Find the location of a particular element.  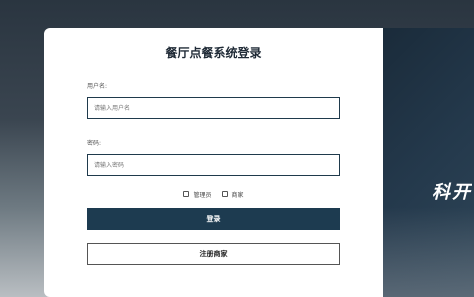

password-label: 密码: is located at coordinates (94, 143).